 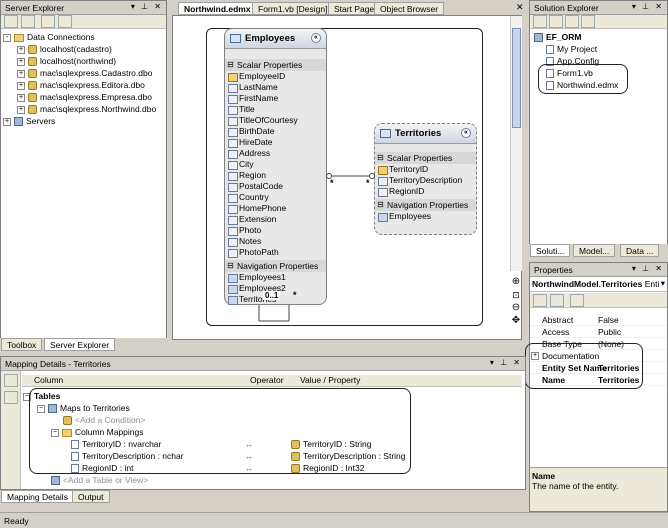 What do you see at coordinates (11, 380) in the screenshot?
I see `map-to-tables-icon` at bounding box center [11, 380].